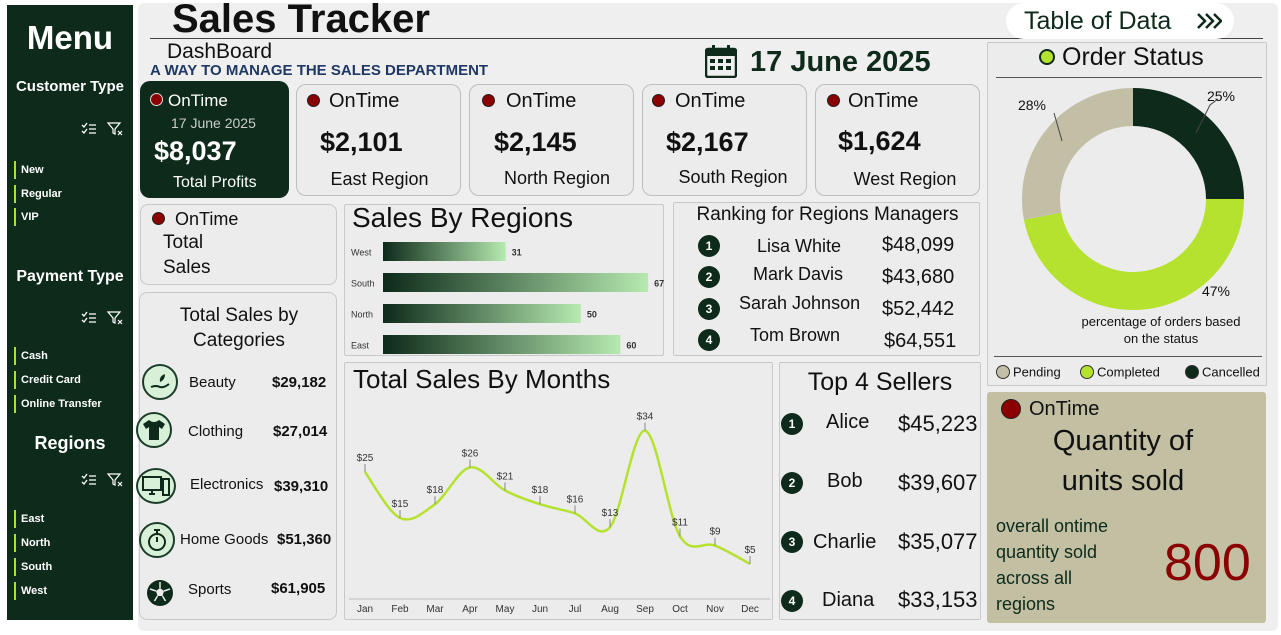 This screenshot has width=1281, height=635. Describe the element at coordinates (795, 335) in the screenshot. I see `manager-name: Tom Brown` at that location.